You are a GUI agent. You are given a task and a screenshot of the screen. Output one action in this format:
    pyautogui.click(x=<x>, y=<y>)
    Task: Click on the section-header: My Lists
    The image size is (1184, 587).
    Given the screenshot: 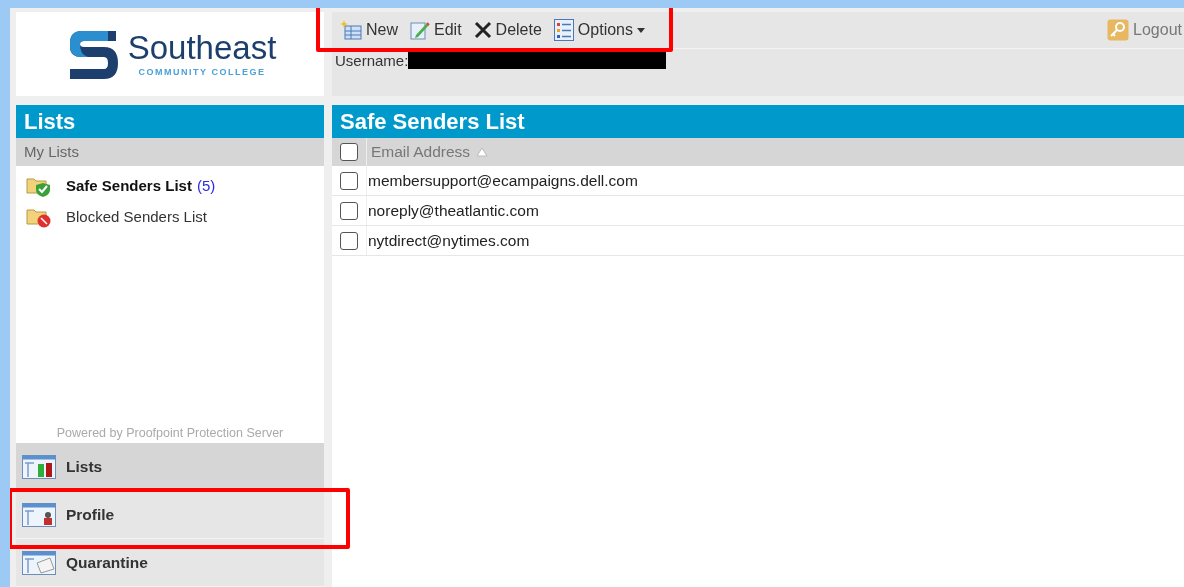 What is the action you would take?
    pyautogui.click(x=170, y=152)
    